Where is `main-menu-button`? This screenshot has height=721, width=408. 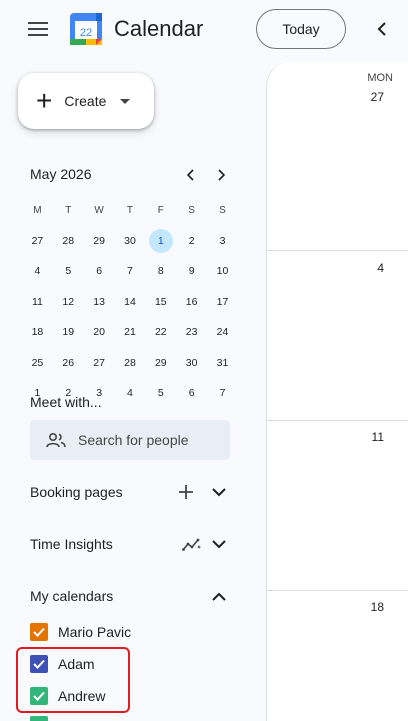
main-menu-button is located at coordinates (38, 29).